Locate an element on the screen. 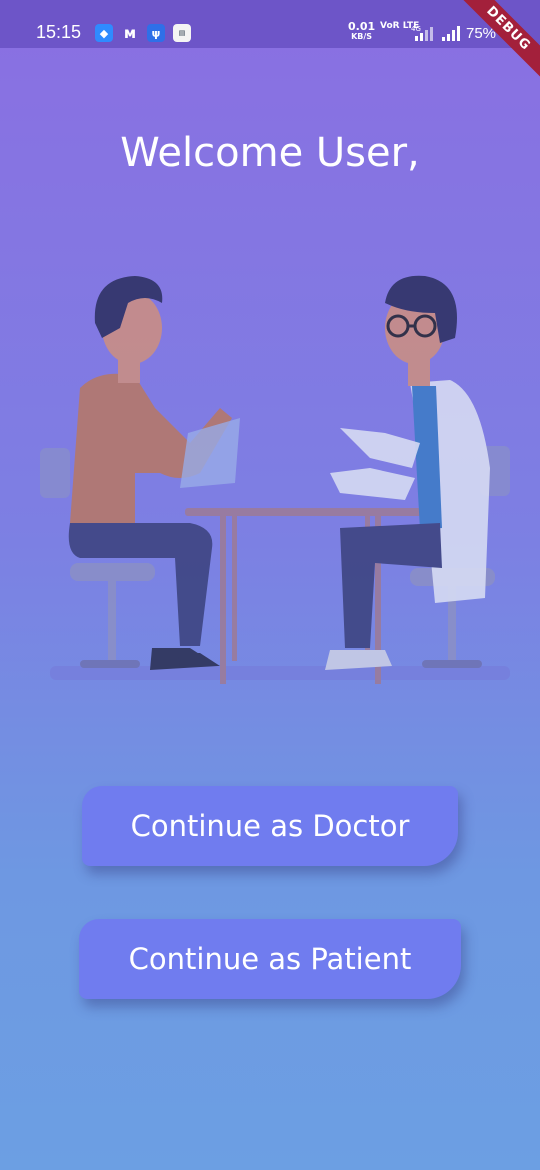 The image size is (540, 1170). status-bar: 15:15 ◆ ᴍ ψ ▤ 0.01 KB/S VoR LTE 4G 75% is located at coordinates (270, 24).